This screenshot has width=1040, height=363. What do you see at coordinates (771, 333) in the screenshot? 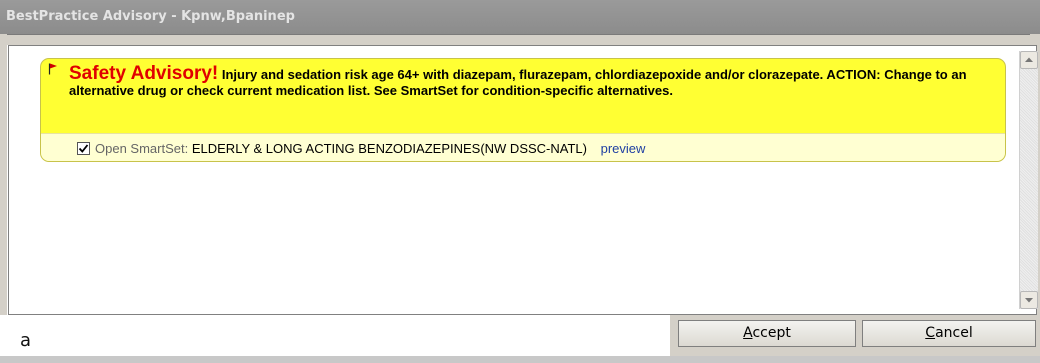
I see `accept-label: ccept` at bounding box center [771, 333].